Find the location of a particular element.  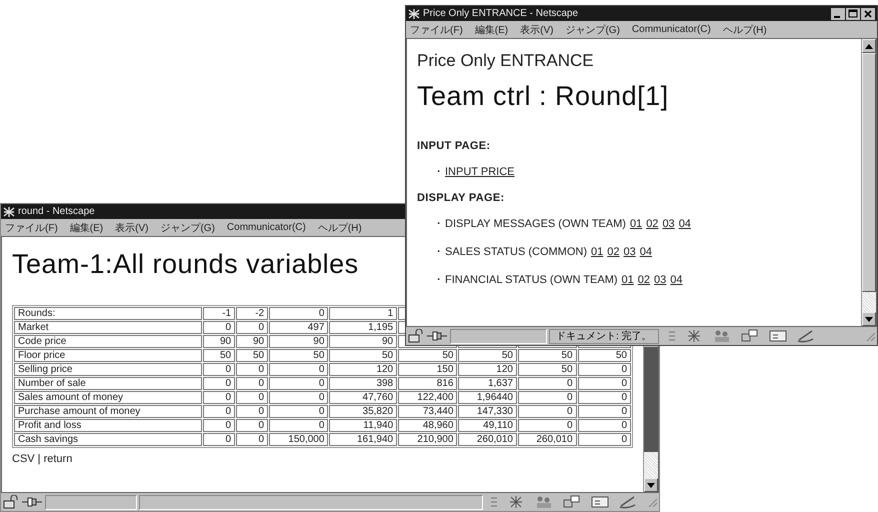

table-cell: 147,330 is located at coordinates (487, 411).